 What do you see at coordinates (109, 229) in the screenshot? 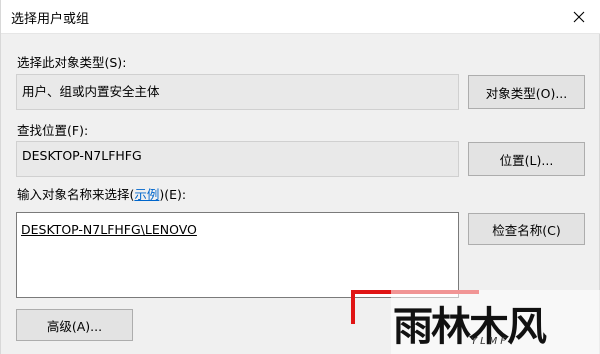
I see `entered-name: DESKTOP-N7LFHFG\LENOVO` at bounding box center [109, 229].